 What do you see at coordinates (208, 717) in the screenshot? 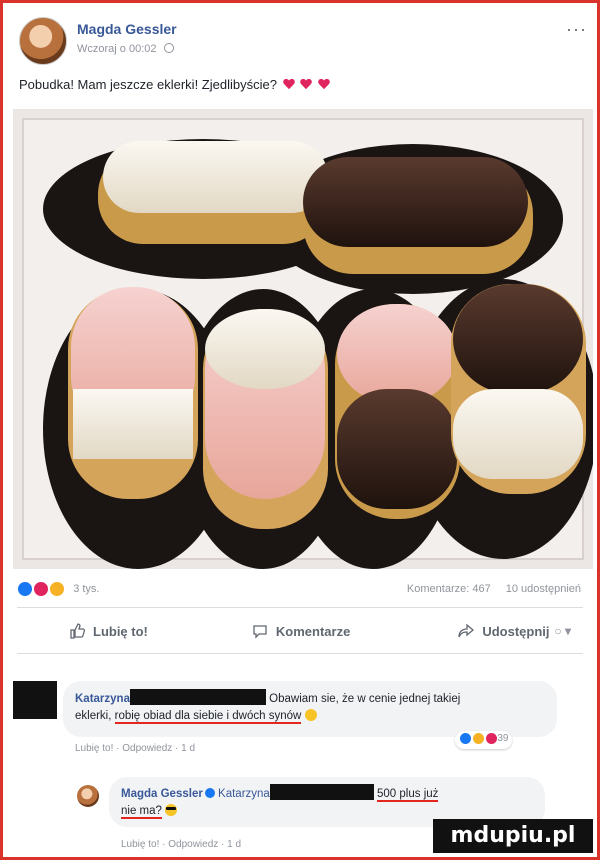
I see `comment-text-underlined: robię obiad dla siebie i dwóch synów` at bounding box center [208, 717].